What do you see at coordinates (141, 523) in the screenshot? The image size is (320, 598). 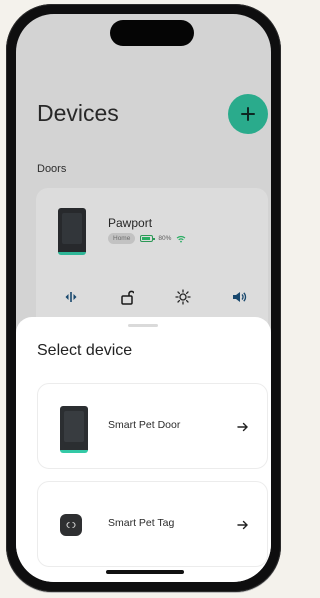 I see `option-label: Smart Pet Tag` at bounding box center [141, 523].